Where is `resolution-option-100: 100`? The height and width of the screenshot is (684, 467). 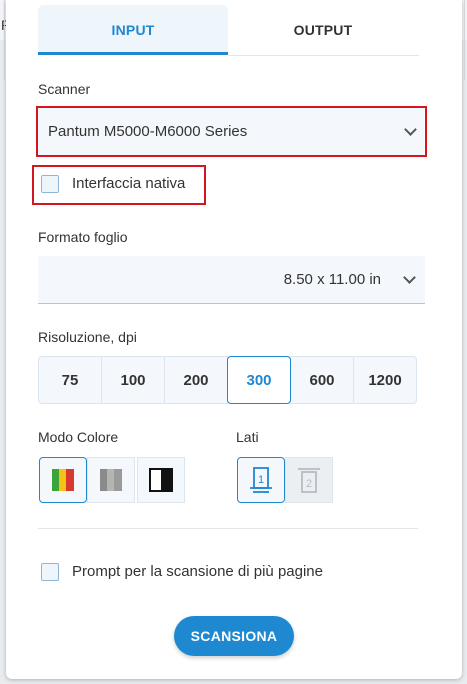
resolution-option-100: 100 is located at coordinates (133, 380).